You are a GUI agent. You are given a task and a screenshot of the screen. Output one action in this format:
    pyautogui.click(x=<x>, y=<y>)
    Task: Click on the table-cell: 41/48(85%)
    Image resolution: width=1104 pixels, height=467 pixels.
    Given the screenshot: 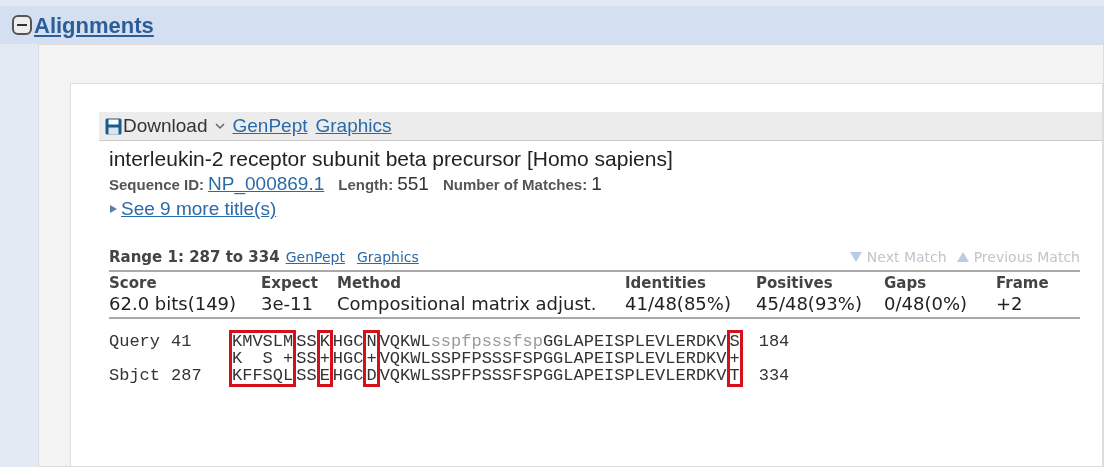 What is the action you would take?
    pyautogui.click(x=678, y=304)
    